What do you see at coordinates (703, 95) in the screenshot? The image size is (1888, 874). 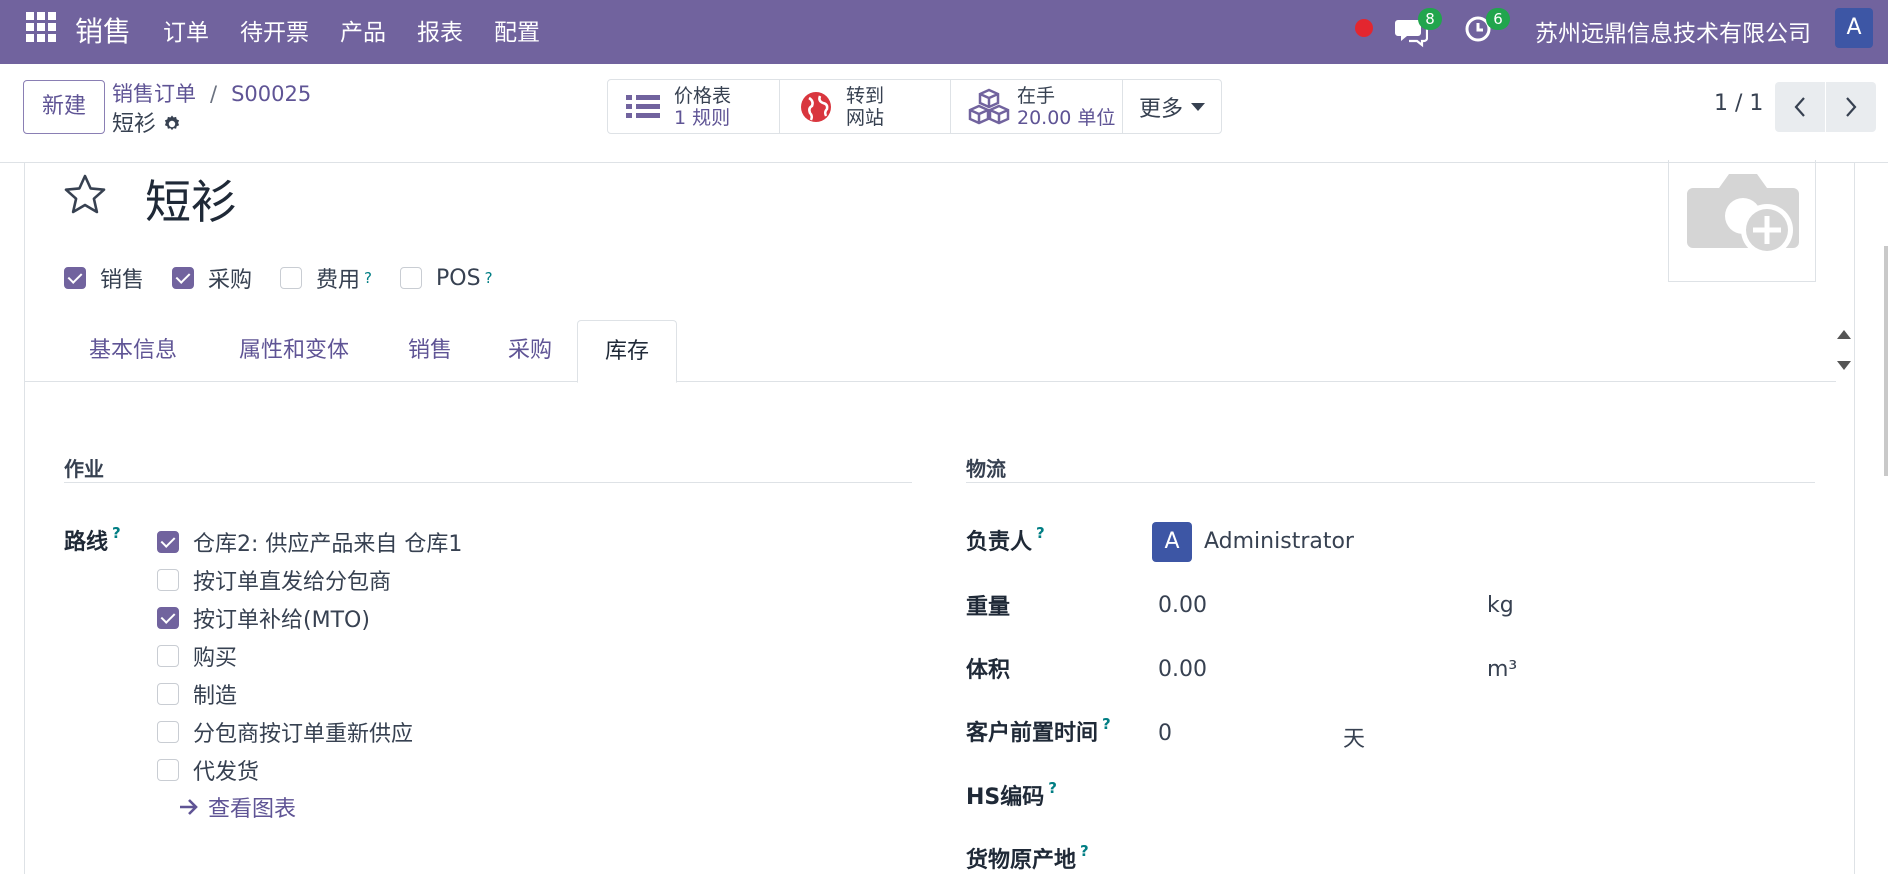 I see `pricelist-label: 价格表` at bounding box center [703, 95].